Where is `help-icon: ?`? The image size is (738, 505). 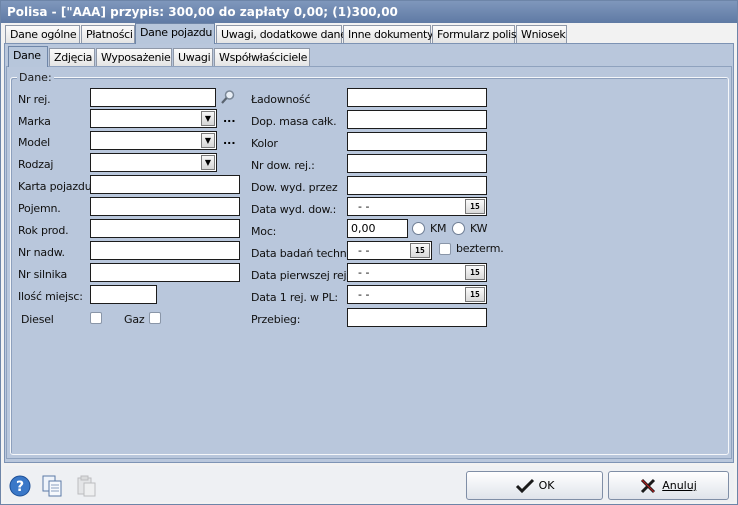
help-icon: ? is located at coordinates (20, 486).